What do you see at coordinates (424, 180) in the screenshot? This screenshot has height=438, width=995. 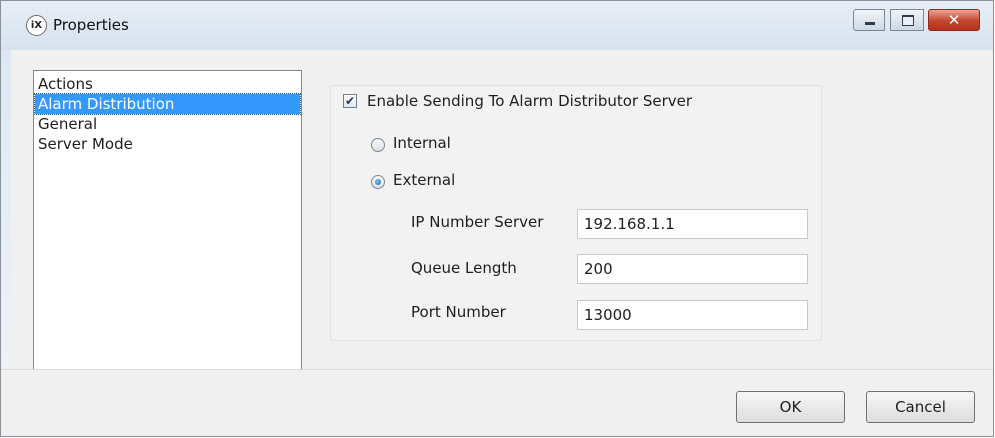 I see `external-radio-label: External` at bounding box center [424, 180].